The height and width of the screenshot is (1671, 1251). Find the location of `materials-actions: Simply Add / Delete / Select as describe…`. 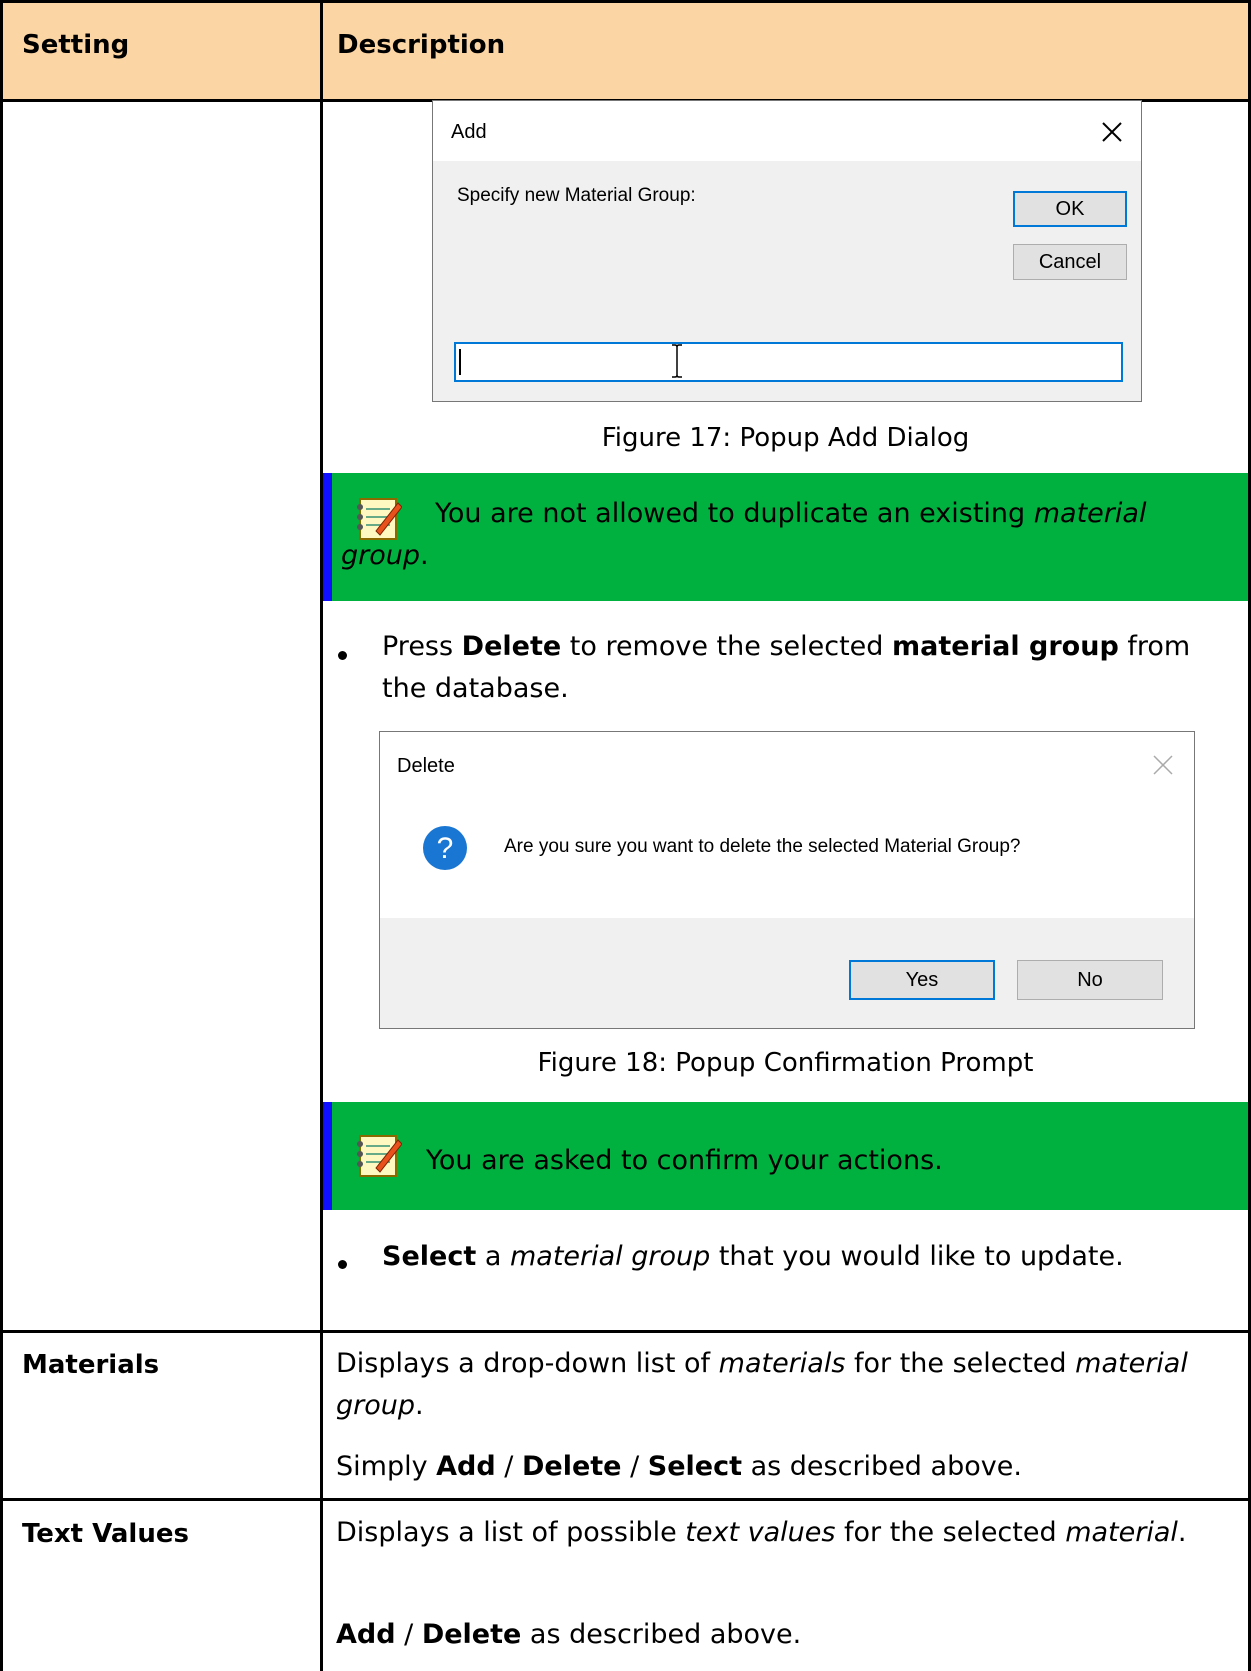

materials-actions: Simply Add / Delete / Select as describe… is located at coordinates (679, 1466).